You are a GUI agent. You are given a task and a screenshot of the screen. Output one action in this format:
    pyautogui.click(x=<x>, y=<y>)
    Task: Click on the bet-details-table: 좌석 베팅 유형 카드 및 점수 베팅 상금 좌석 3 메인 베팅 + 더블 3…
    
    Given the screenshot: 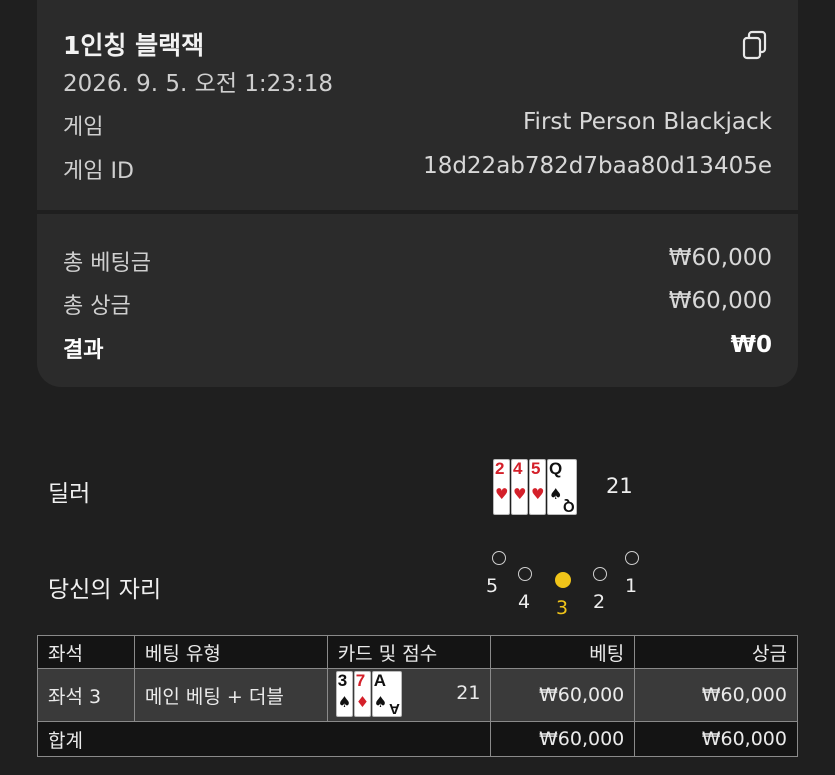 What is the action you would take?
    pyautogui.click(x=417, y=696)
    